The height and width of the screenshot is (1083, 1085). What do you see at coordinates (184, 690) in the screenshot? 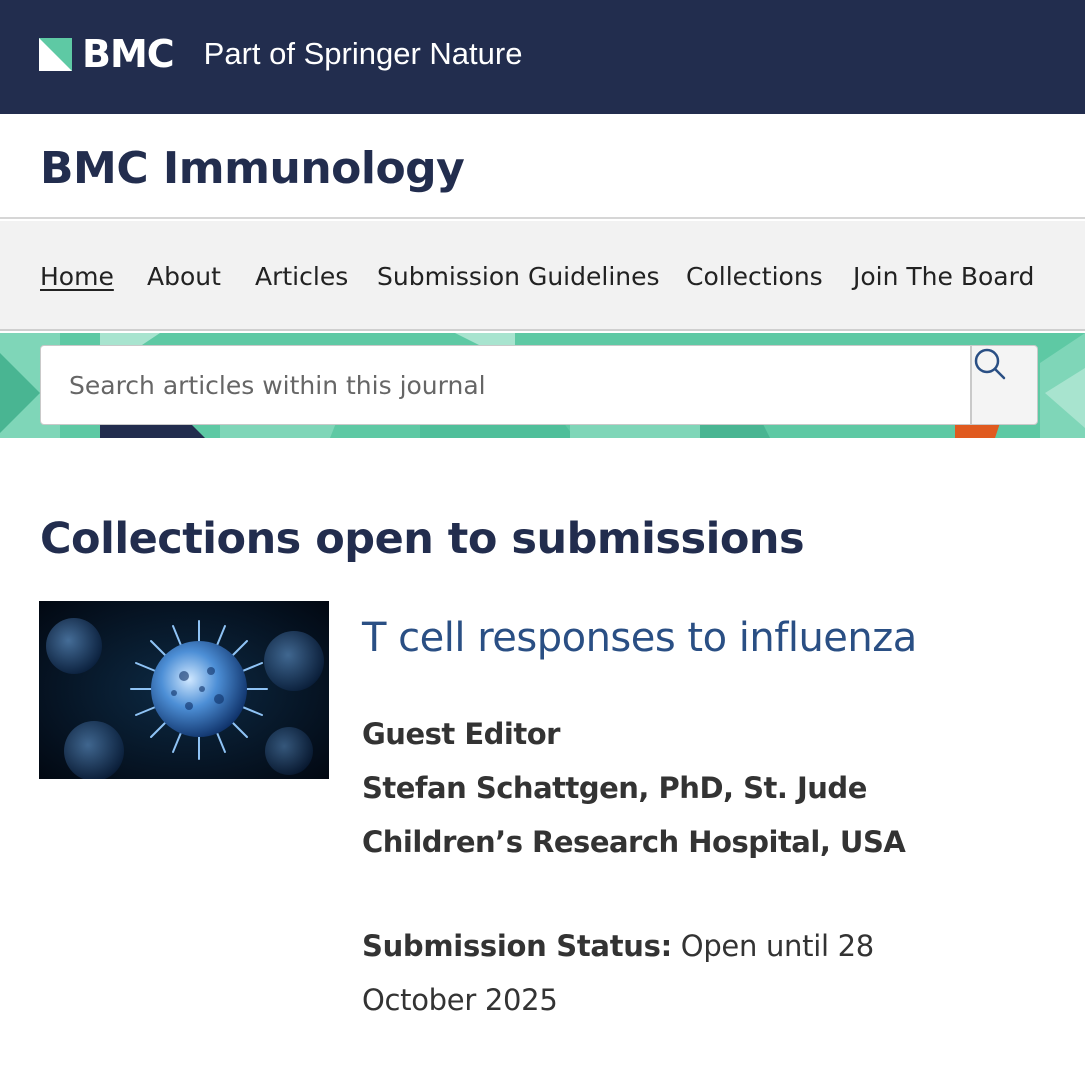
I see `virus-illustration-image` at bounding box center [184, 690].